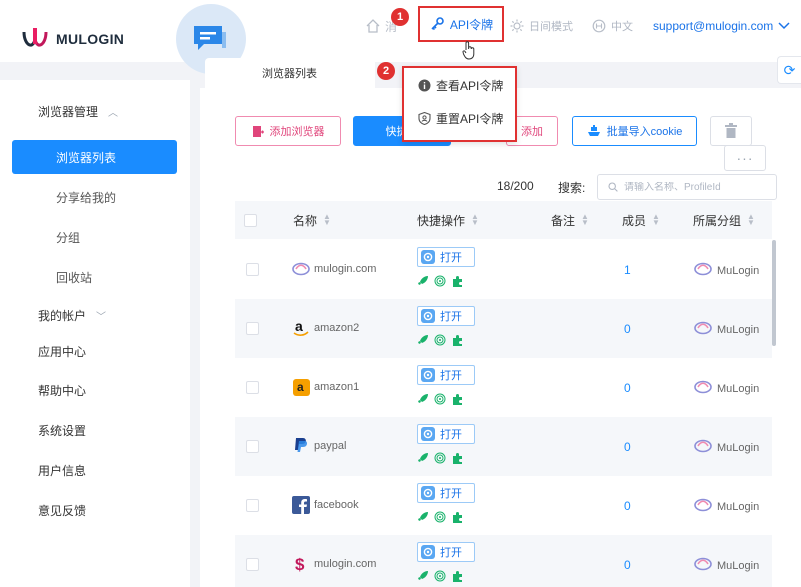 The image size is (801, 587). I want to click on sidebar-item-groups: 分组, so click(95, 237).